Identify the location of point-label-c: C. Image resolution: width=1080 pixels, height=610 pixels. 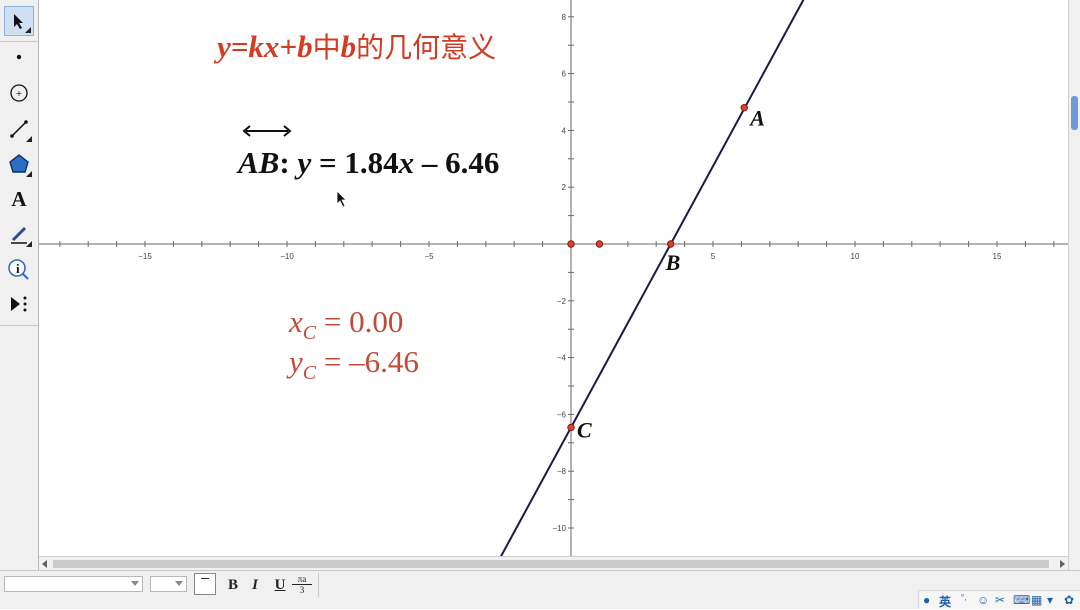
(584, 429).